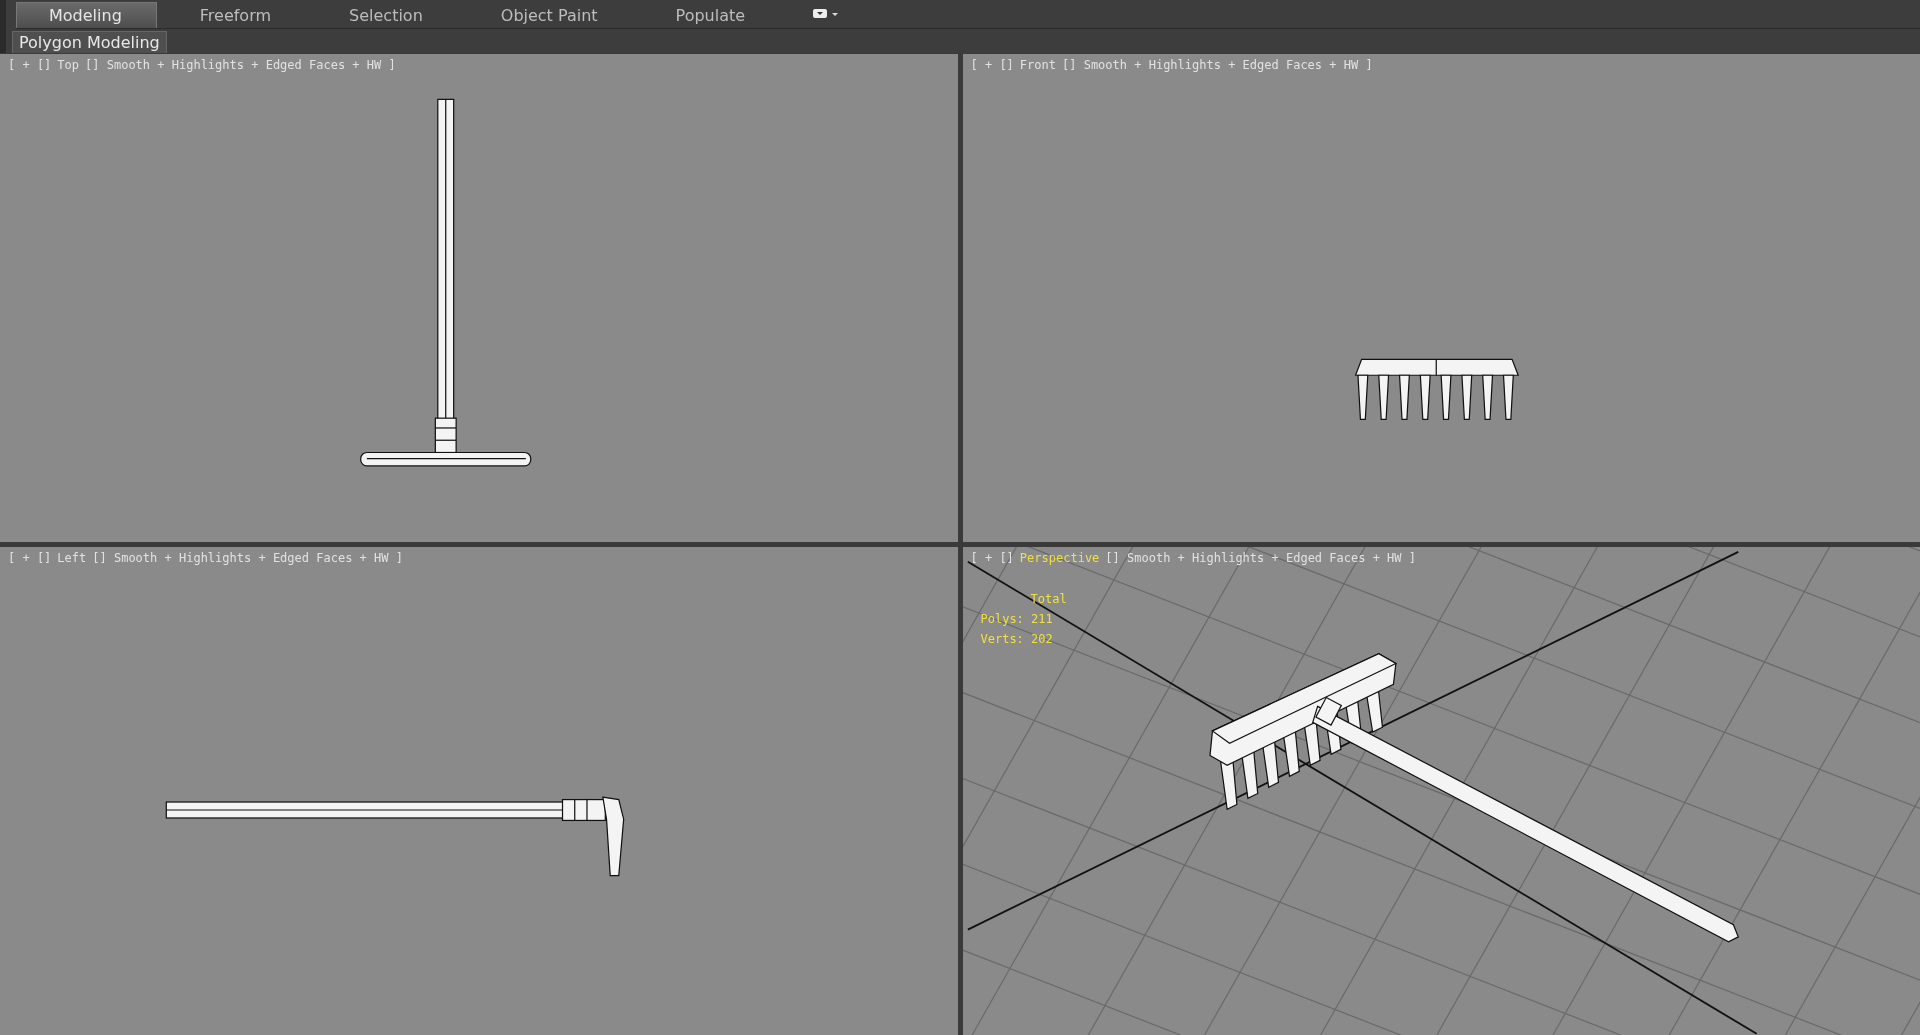 The width and height of the screenshot is (1920, 1035). I want to click on viewport-view-label: Top, so click(68, 65).